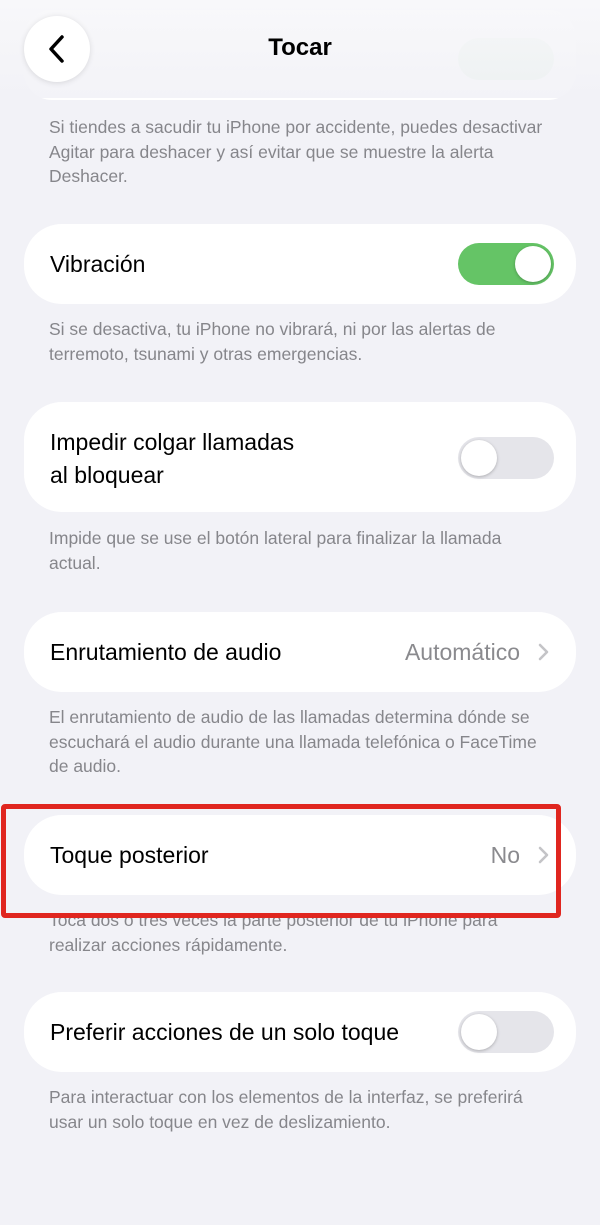 Image resolution: width=600 pixels, height=1225 pixels. Describe the element at coordinates (543, 652) in the screenshot. I see `chevron-right-icon` at that location.